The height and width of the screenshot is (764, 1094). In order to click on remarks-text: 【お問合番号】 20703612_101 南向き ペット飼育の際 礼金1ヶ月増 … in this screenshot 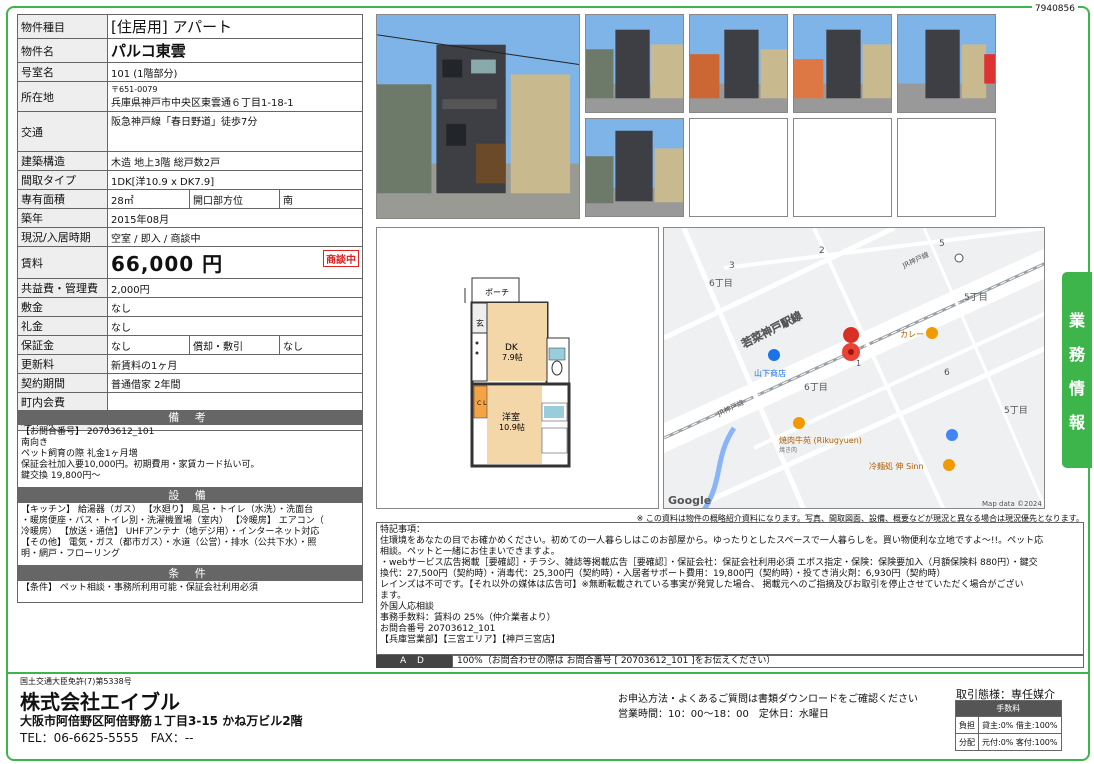, I will do `click(140, 454)`.